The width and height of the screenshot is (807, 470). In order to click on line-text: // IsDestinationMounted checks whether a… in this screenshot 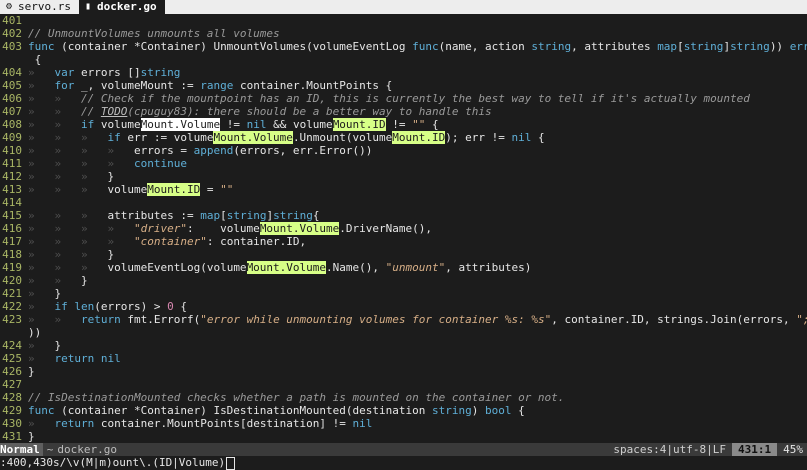, I will do `click(296, 397)`.